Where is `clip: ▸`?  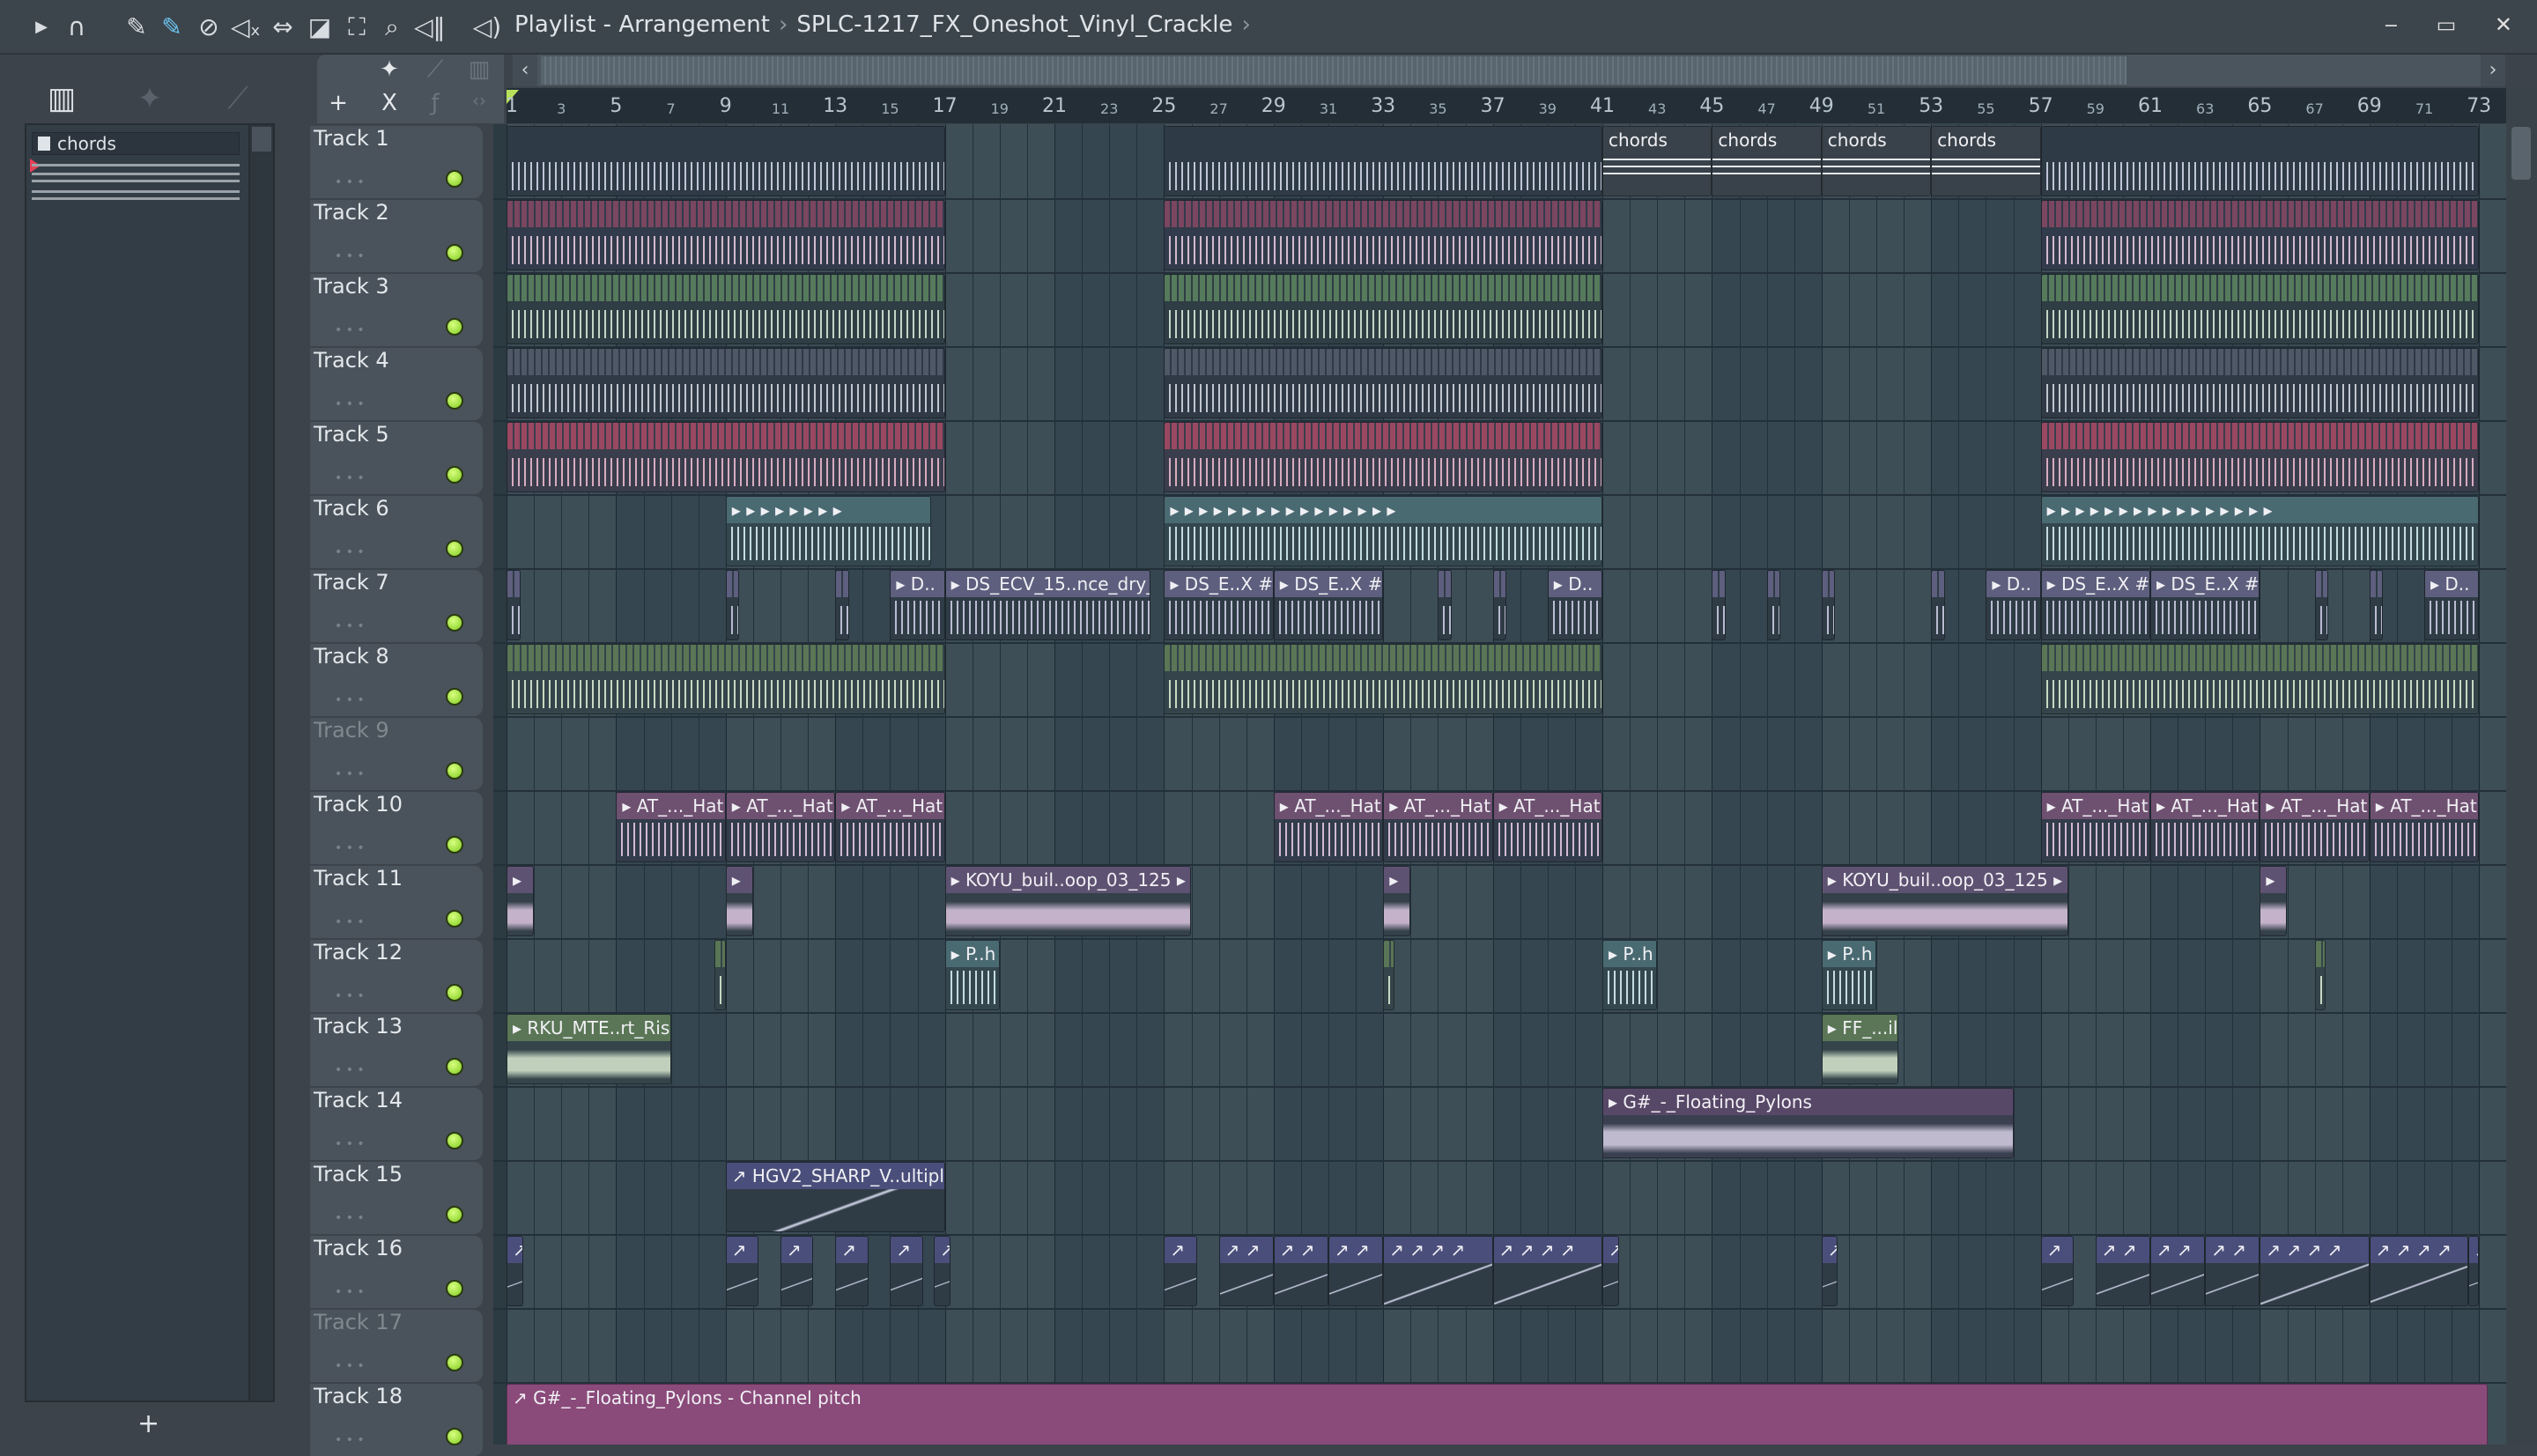
clip: ▸ is located at coordinates (739, 901).